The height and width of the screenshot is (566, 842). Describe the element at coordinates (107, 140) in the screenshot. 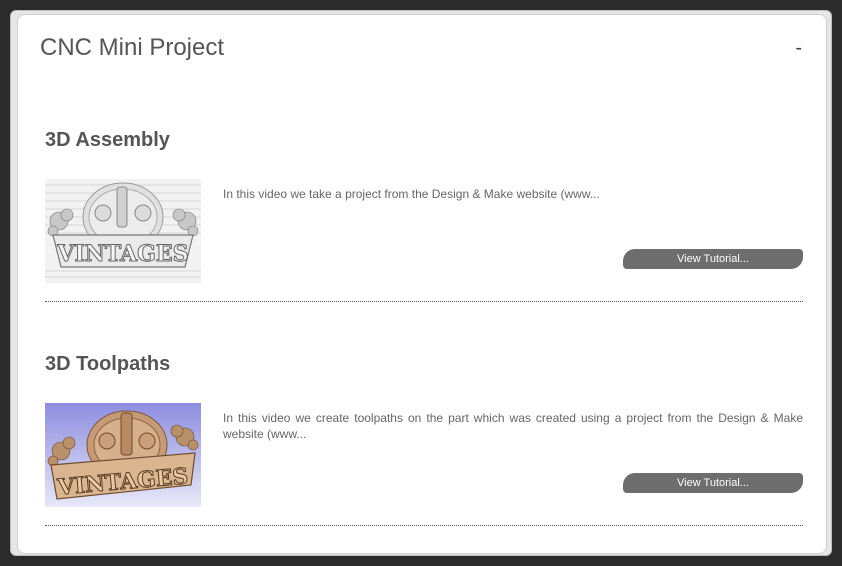

I see `tutorial-title: 3D Assembly` at that location.